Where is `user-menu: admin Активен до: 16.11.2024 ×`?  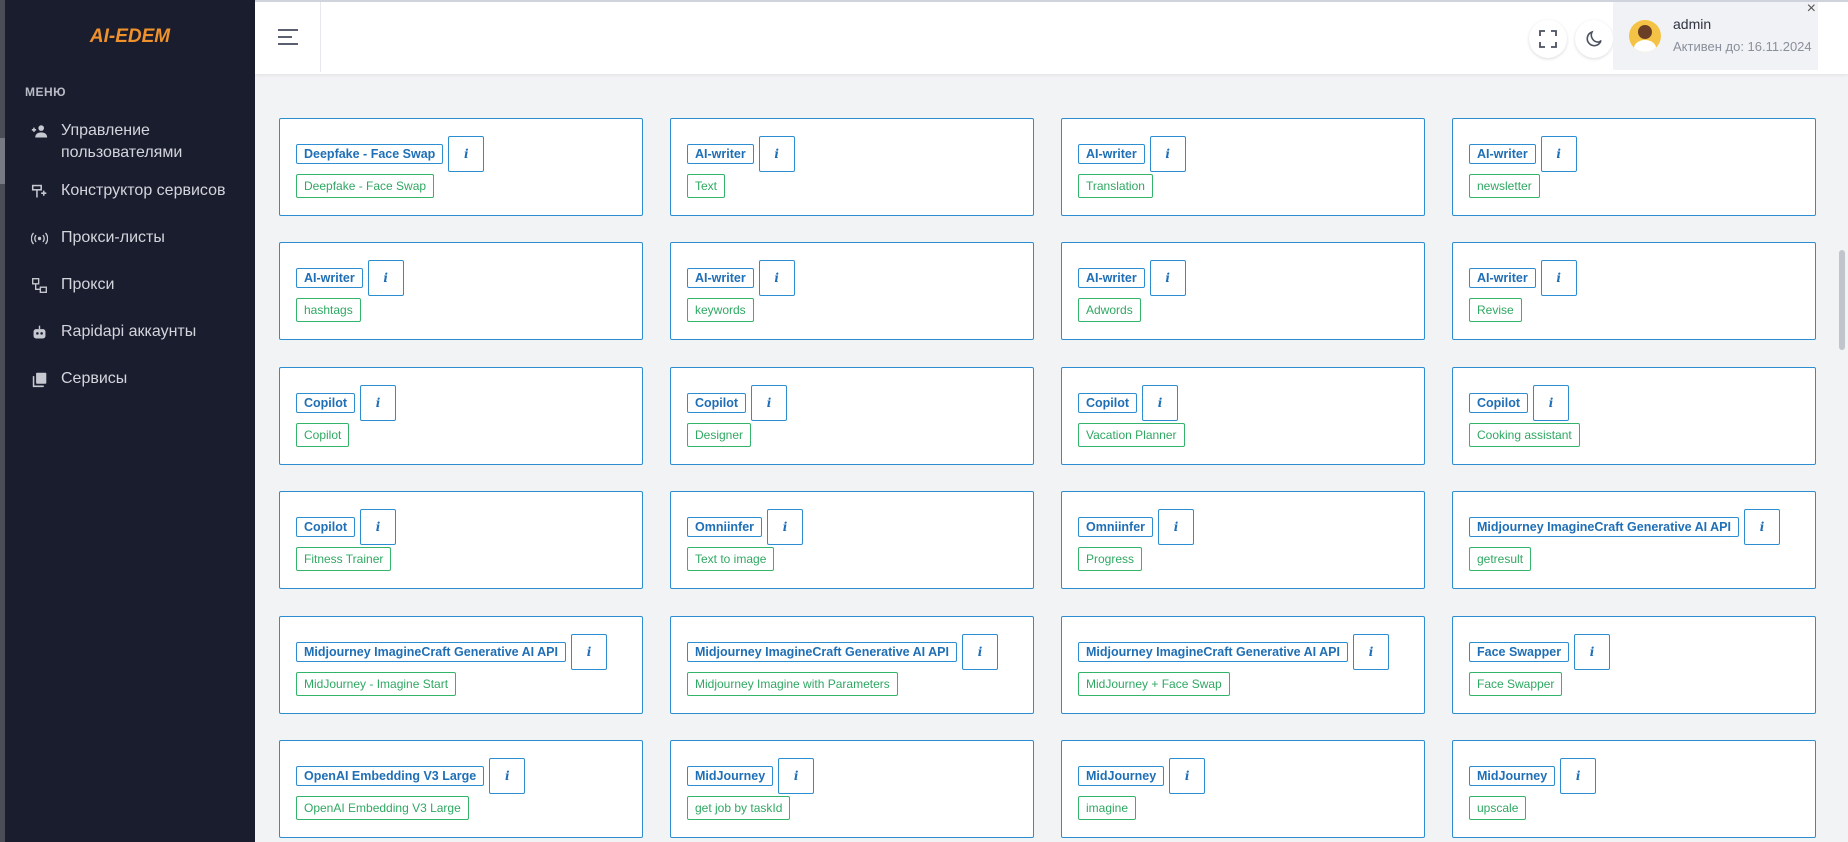 user-menu: admin Активен до: 16.11.2024 × is located at coordinates (1715, 35).